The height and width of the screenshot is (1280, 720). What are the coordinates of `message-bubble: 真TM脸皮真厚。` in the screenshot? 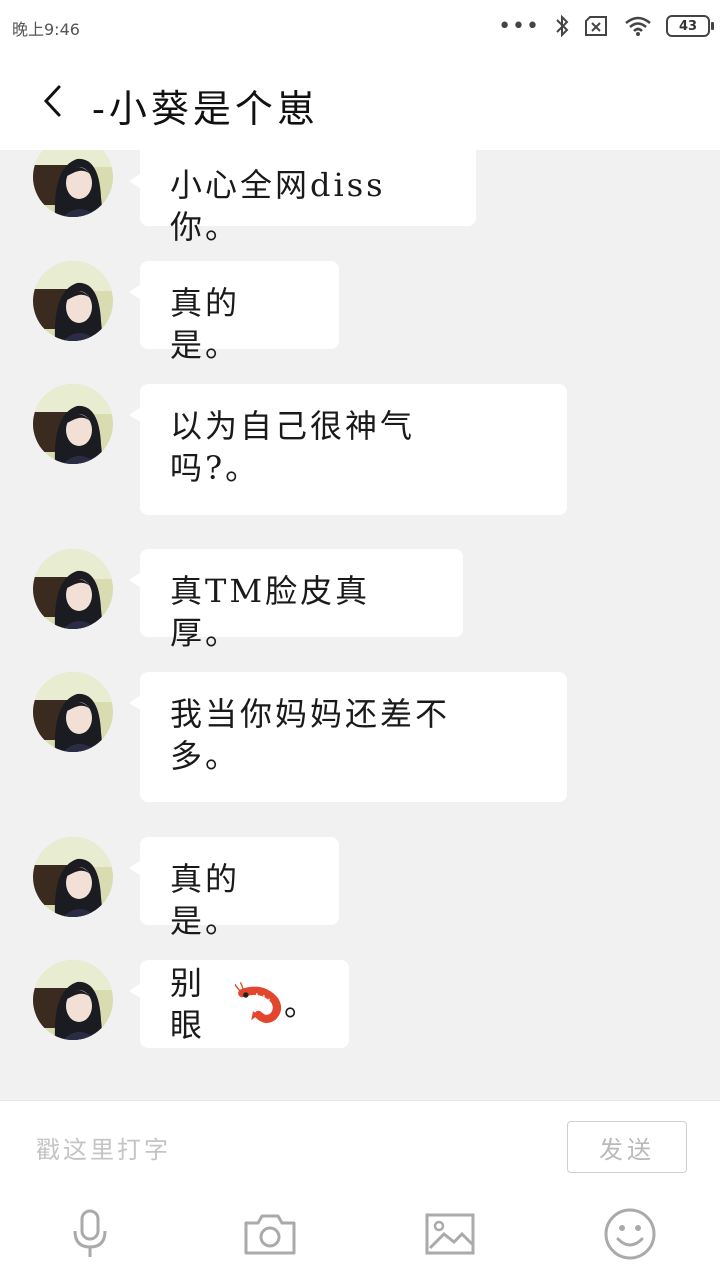 It's located at (296, 600).